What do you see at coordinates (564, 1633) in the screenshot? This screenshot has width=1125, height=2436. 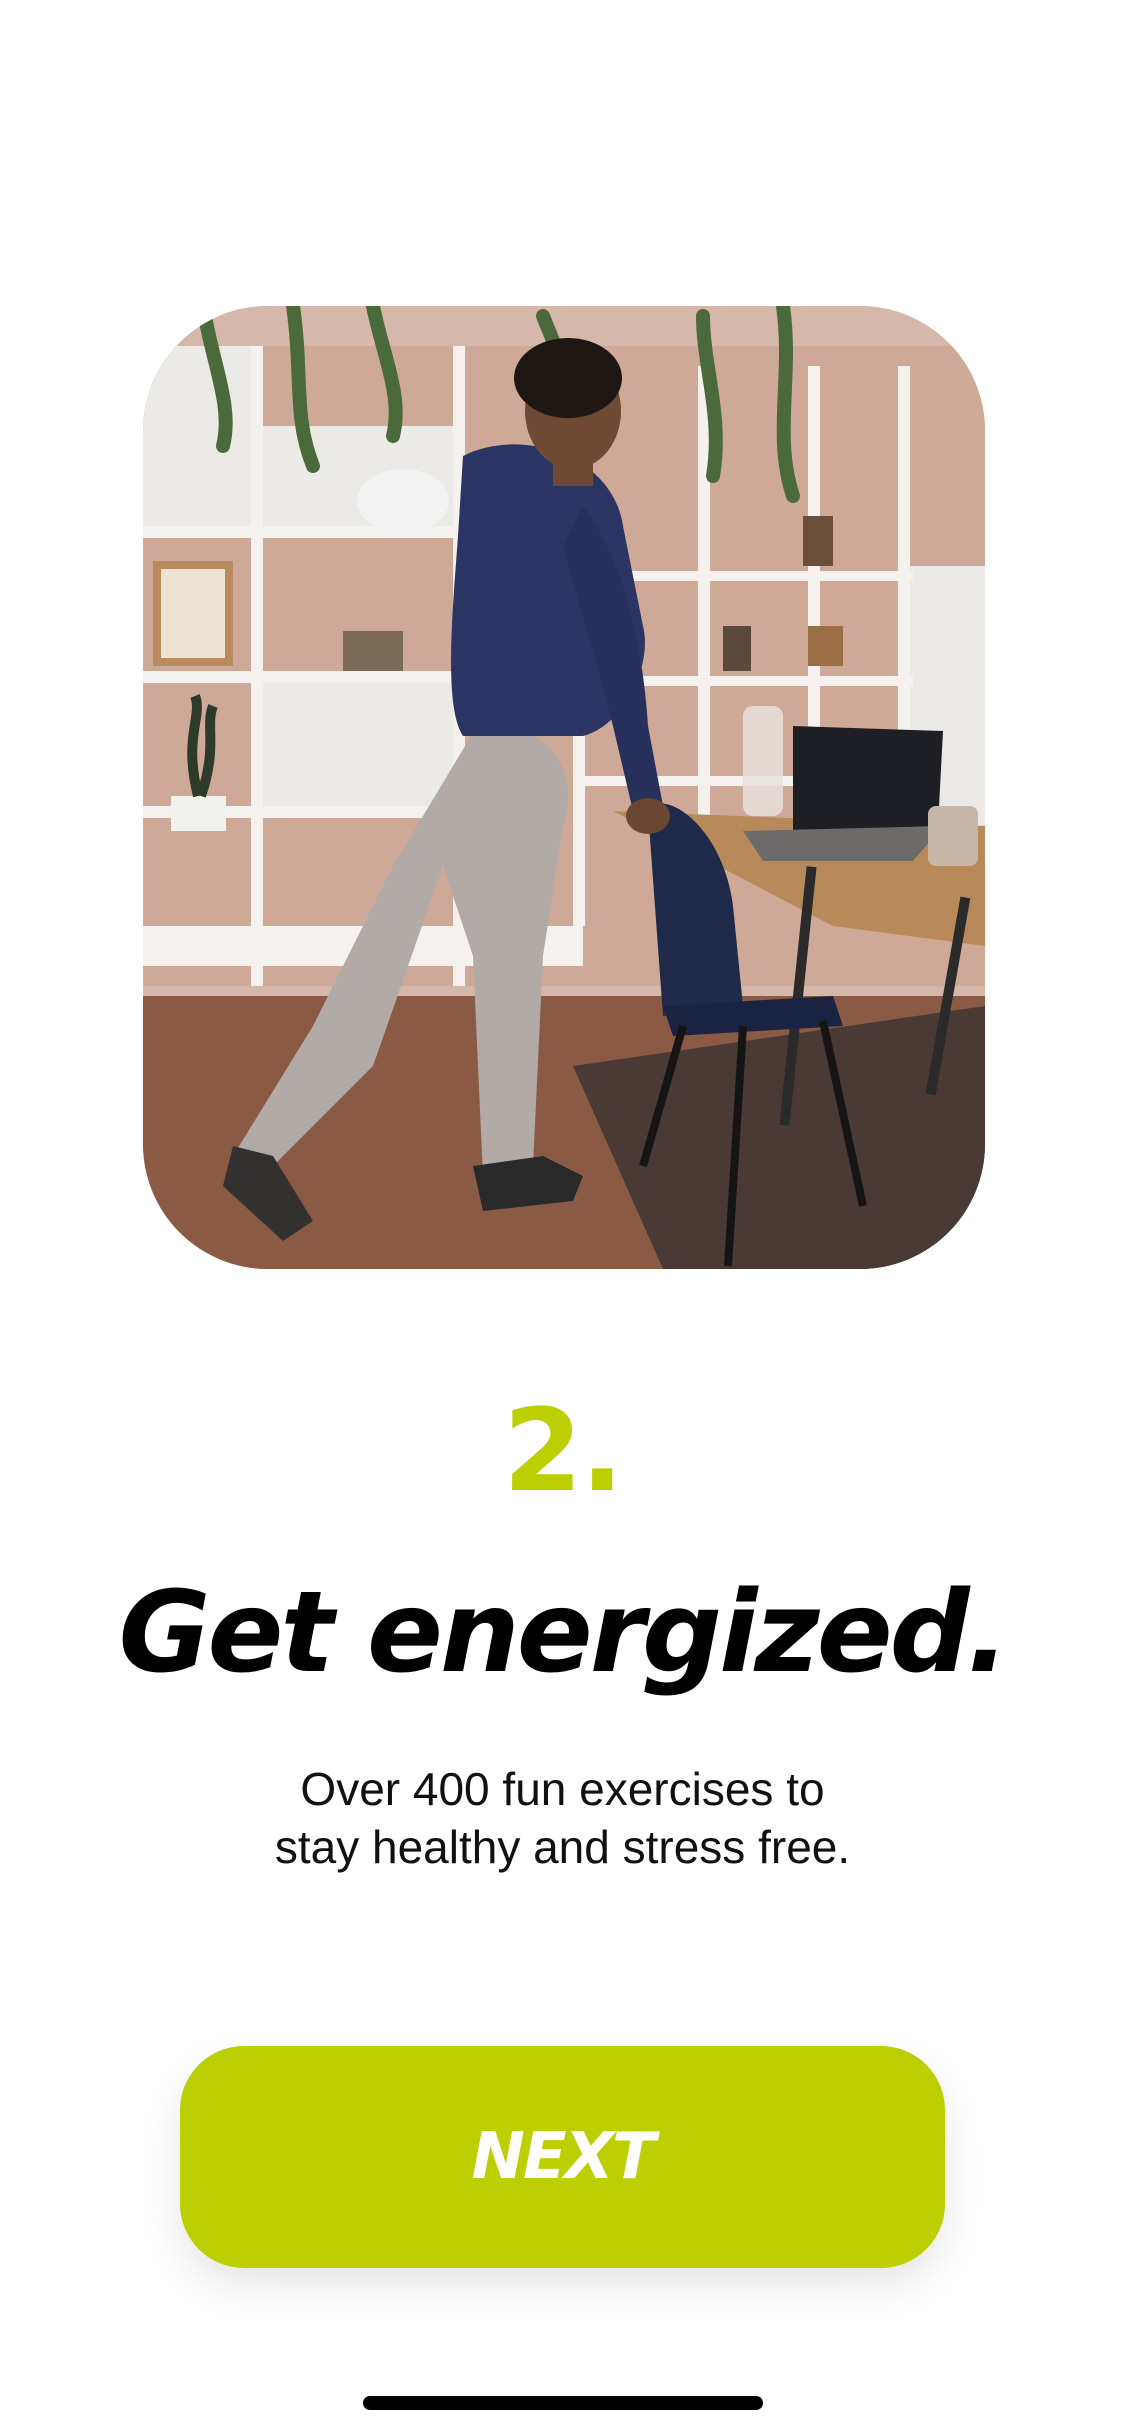 I see `page-title: Get energized.` at bounding box center [564, 1633].